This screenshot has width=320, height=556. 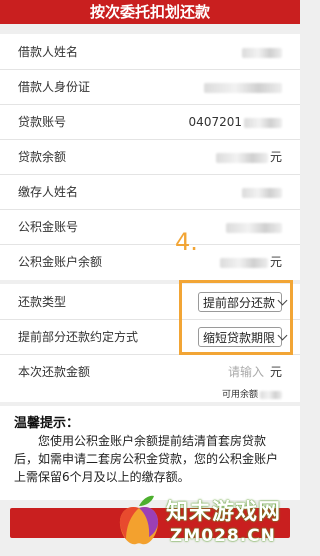 What do you see at coordinates (252, 393) in the screenshot?
I see `available-balance-hint: 可用余额` at bounding box center [252, 393].